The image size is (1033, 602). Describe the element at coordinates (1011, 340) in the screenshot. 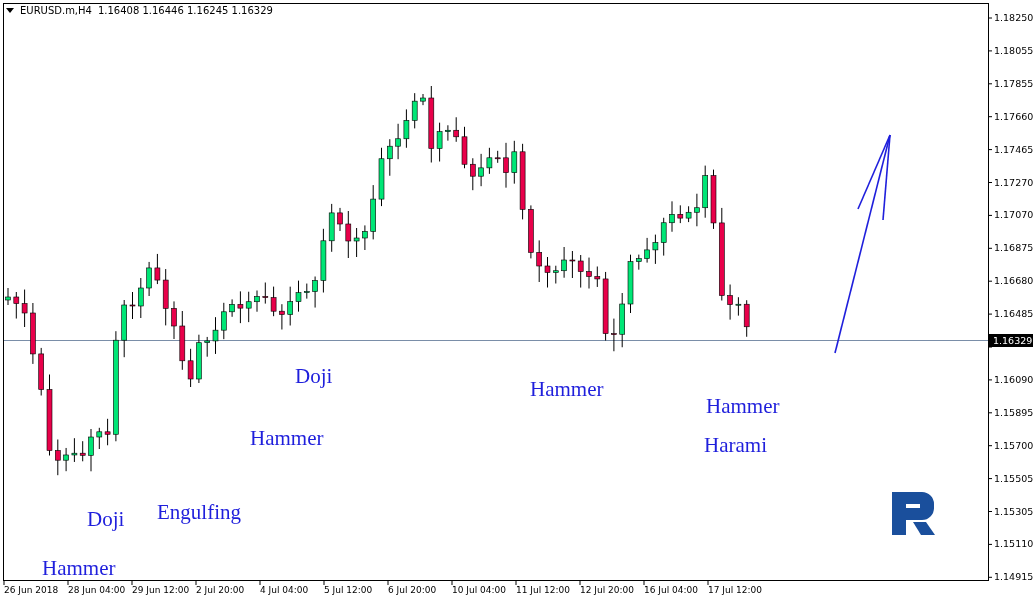

I see `current-price-marker: 1.16329` at that location.